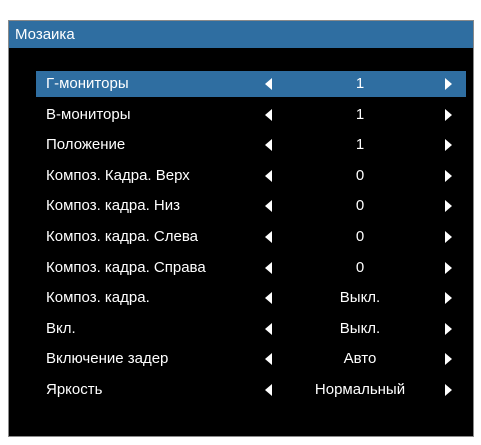  Describe the element at coordinates (251, 145) in the screenshot. I see `setting-row-position: Положение 1` at that location.